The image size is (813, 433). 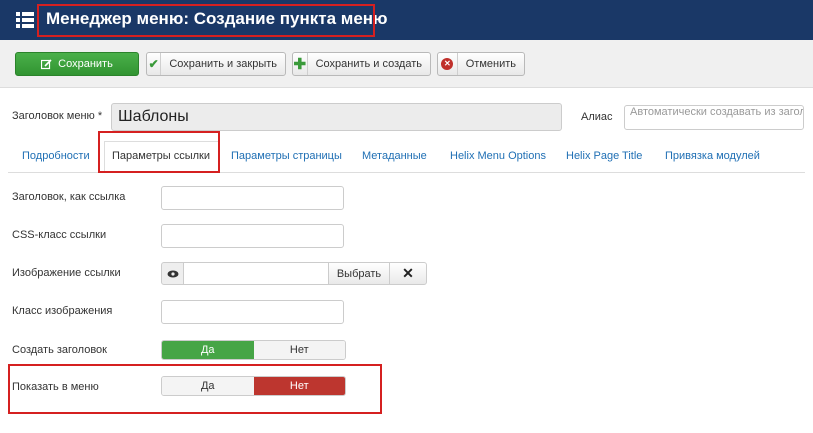 I want to click on tab-highlight-box, so click(x=159, y=152).